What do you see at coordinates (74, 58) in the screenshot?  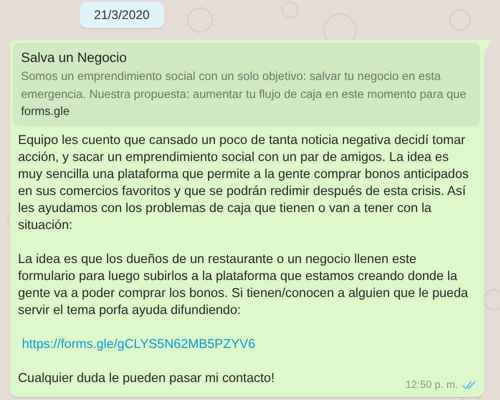 I see `preview-title: Salva un Negocio` at bounding box center [74, 58].